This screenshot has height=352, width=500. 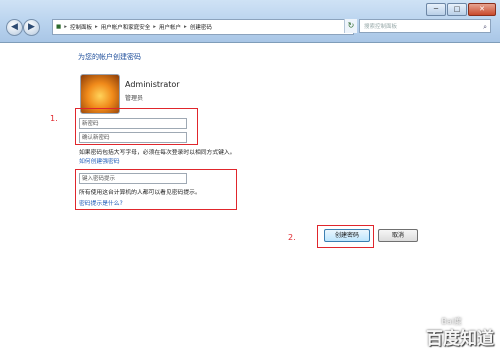 What do you see at coordinates (133, 137) in the screenshot?
I see `confirm-password-field: 确认新密码` at bounding box center [133, 137].